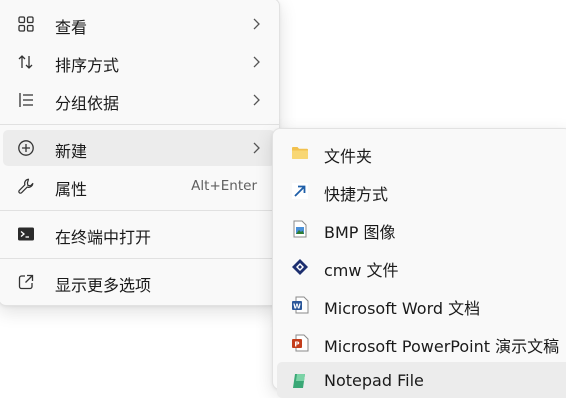 Image resolution: width=566 pixels, height=398 pixels. I want to click on menu-item-group-by: 分组依据, so click(139, 100).